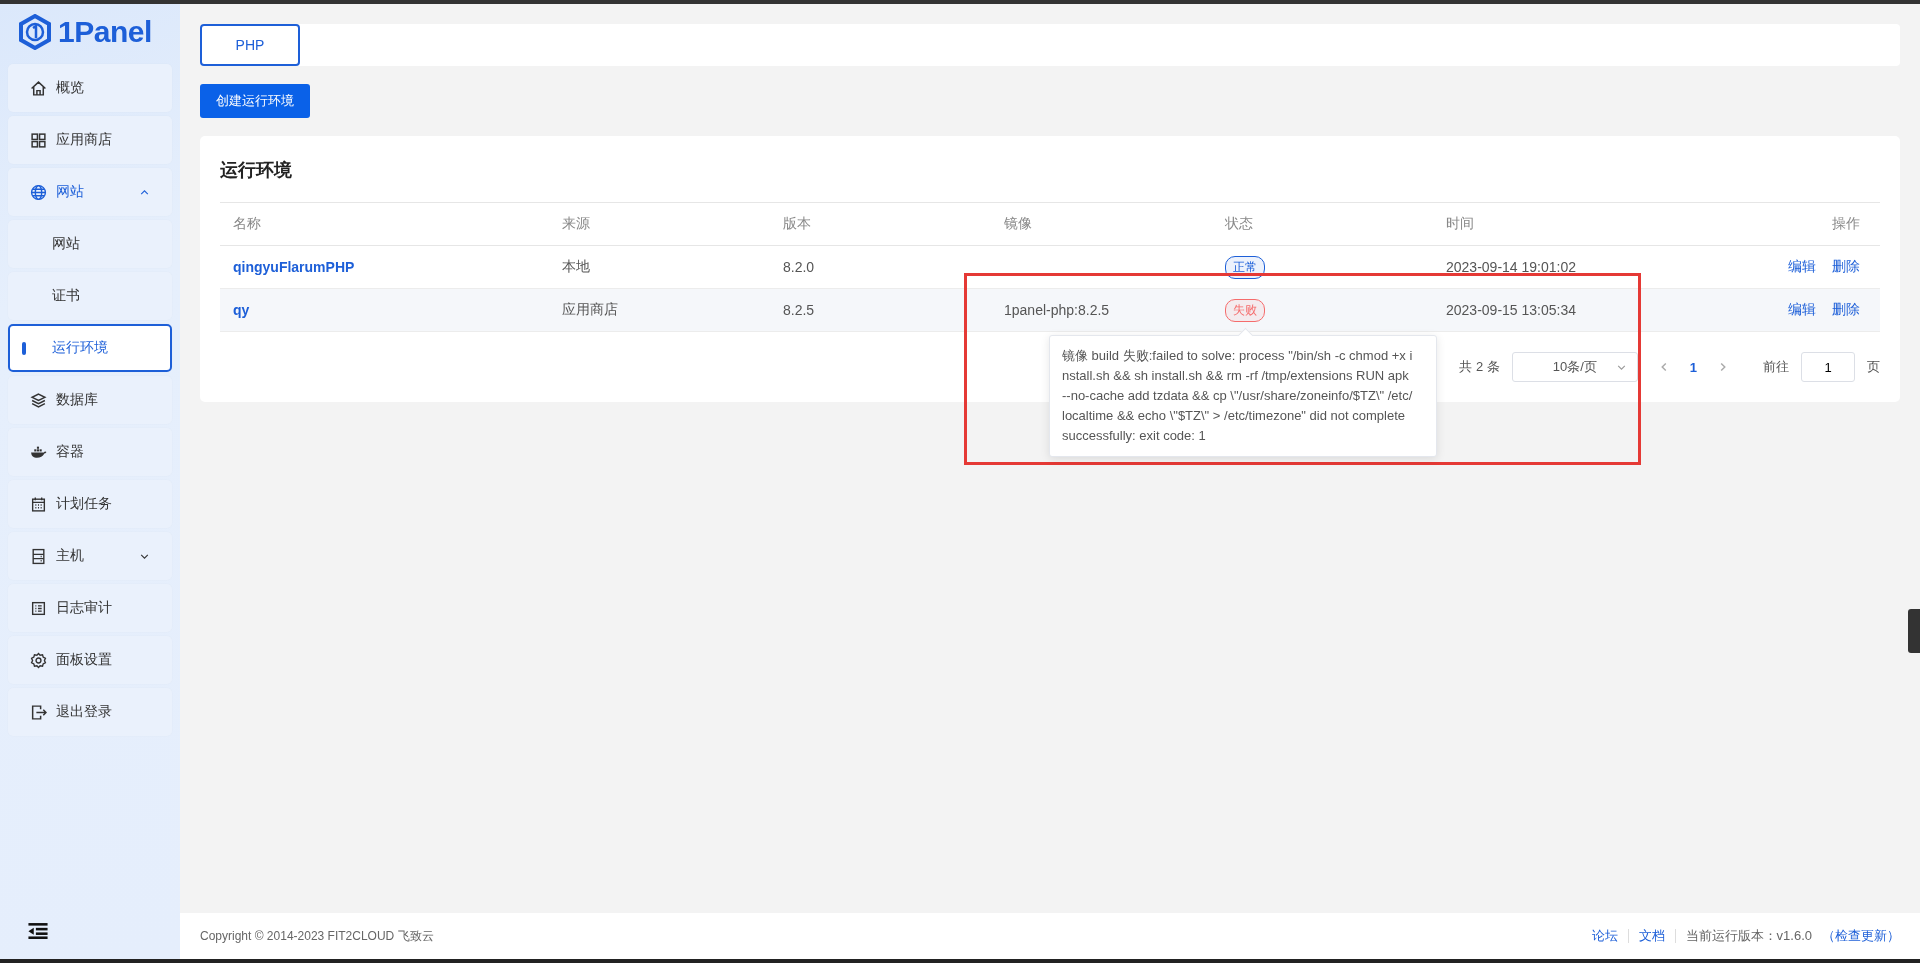 The image size is (1920, 963). What do you see at coordinates (576, 223) in the screenshot?
I see `column-header: 来源` at bounding box center [576, 223].